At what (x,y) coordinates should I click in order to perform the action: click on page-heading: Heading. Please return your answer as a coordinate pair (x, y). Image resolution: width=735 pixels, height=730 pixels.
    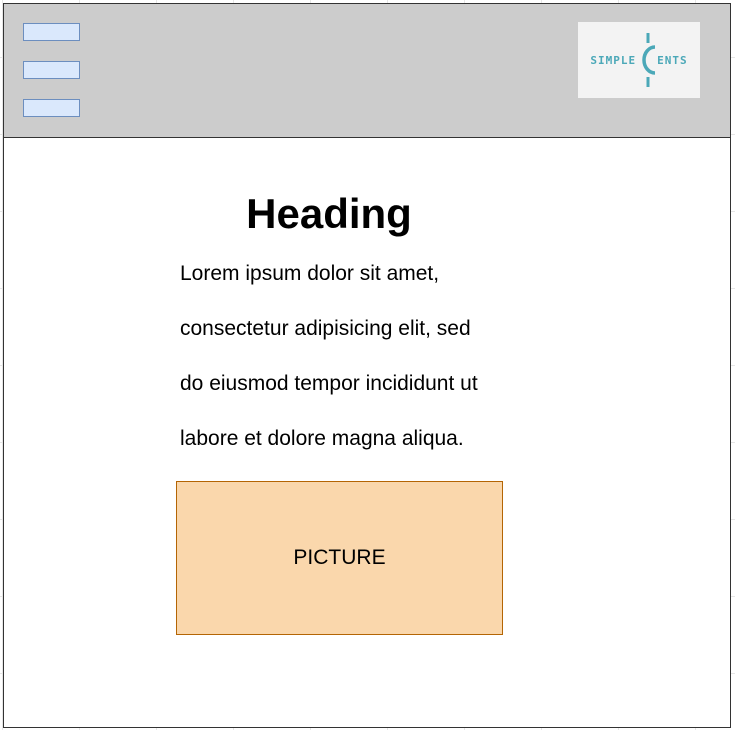
    Looking at the image, I should click on (329, 213).